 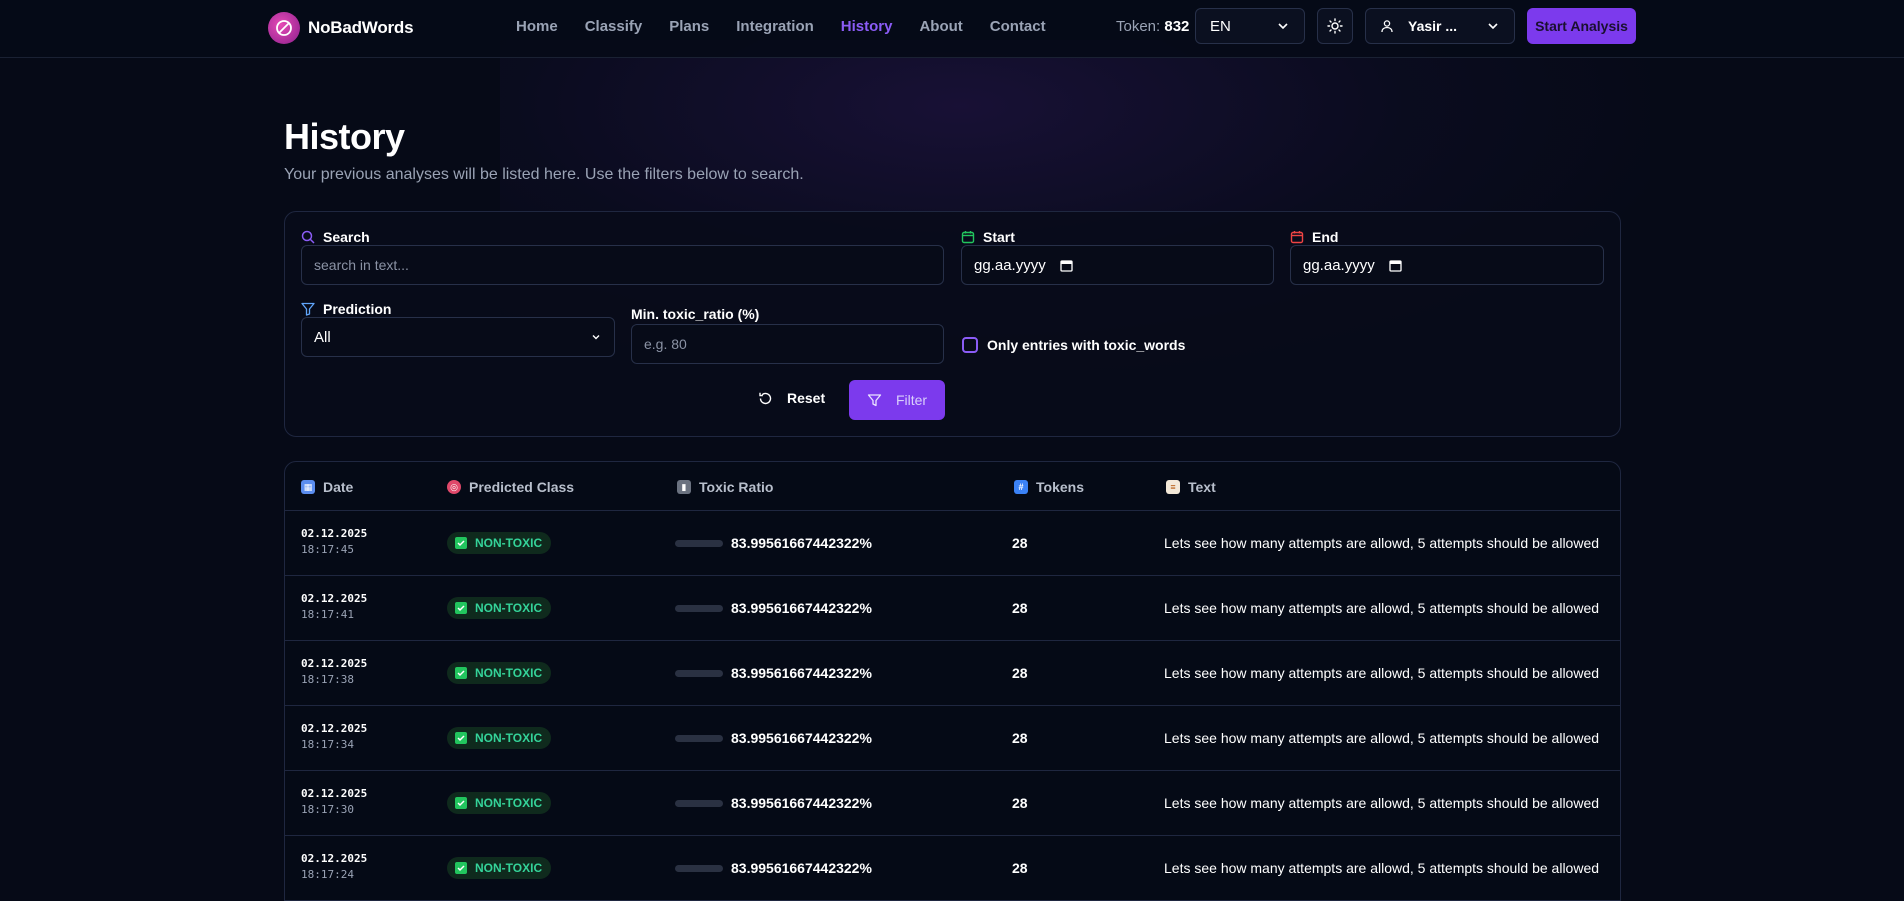 I want to click on column-tokens-label: Tokens, so click(x=1060, y=487).